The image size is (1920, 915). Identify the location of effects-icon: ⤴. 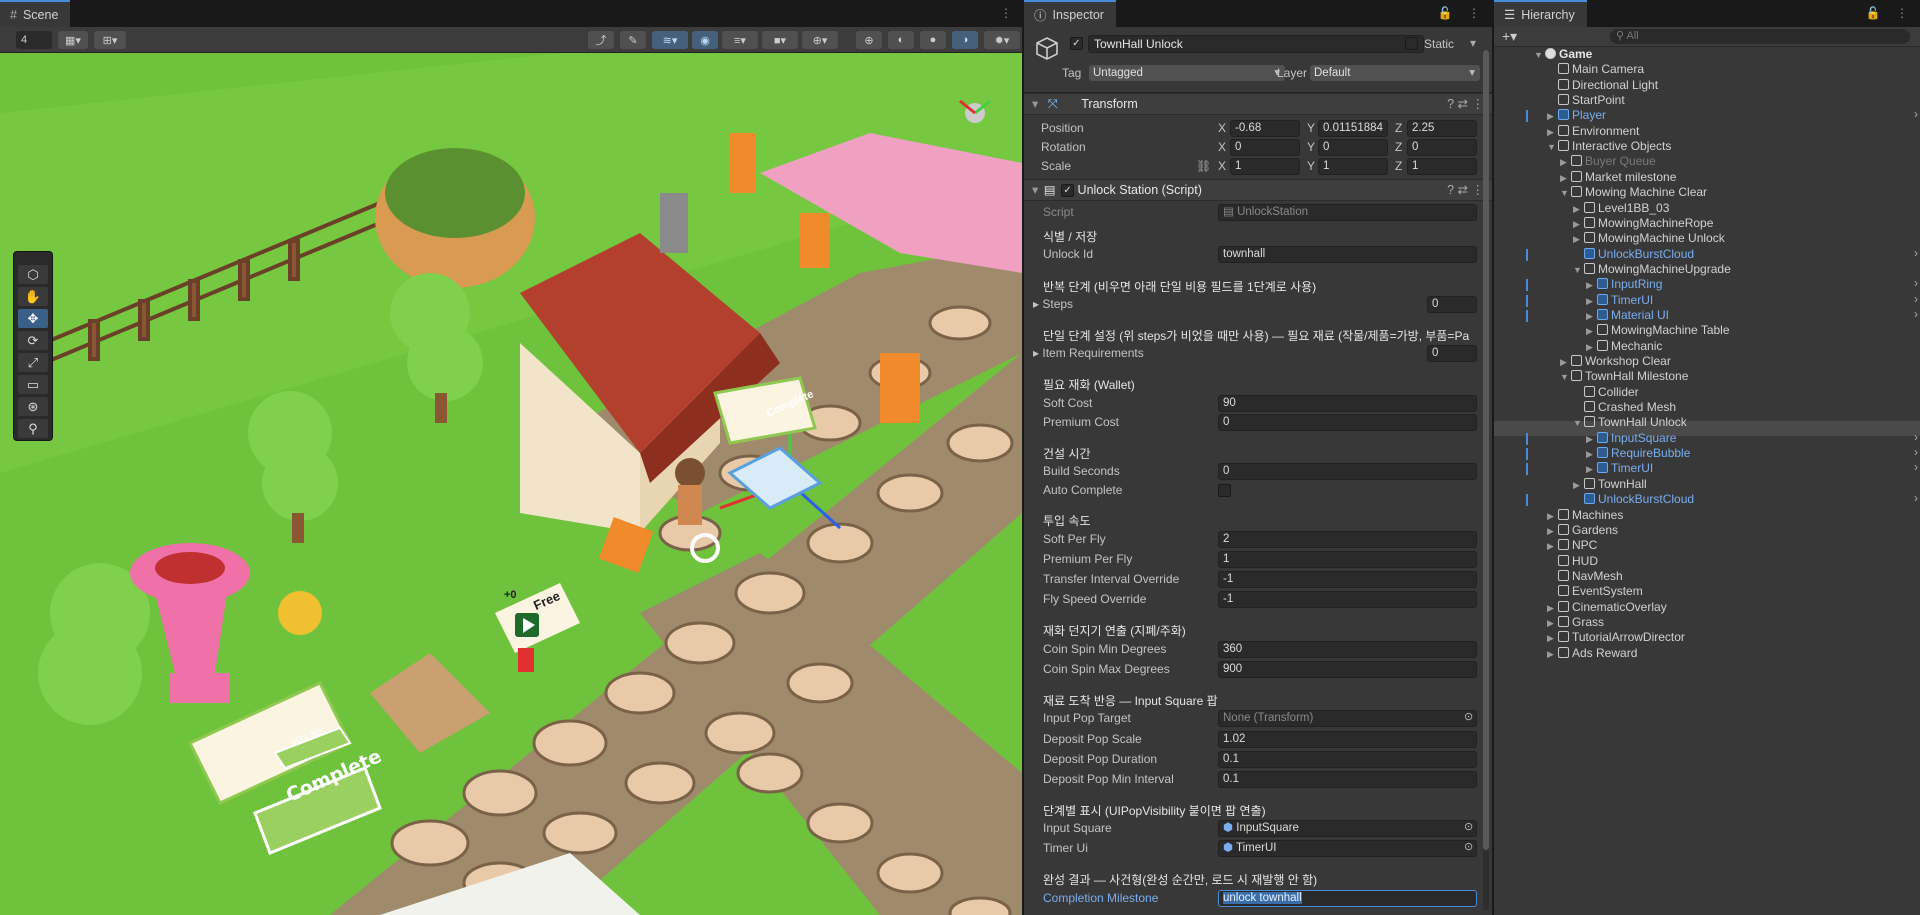
(601, 40).